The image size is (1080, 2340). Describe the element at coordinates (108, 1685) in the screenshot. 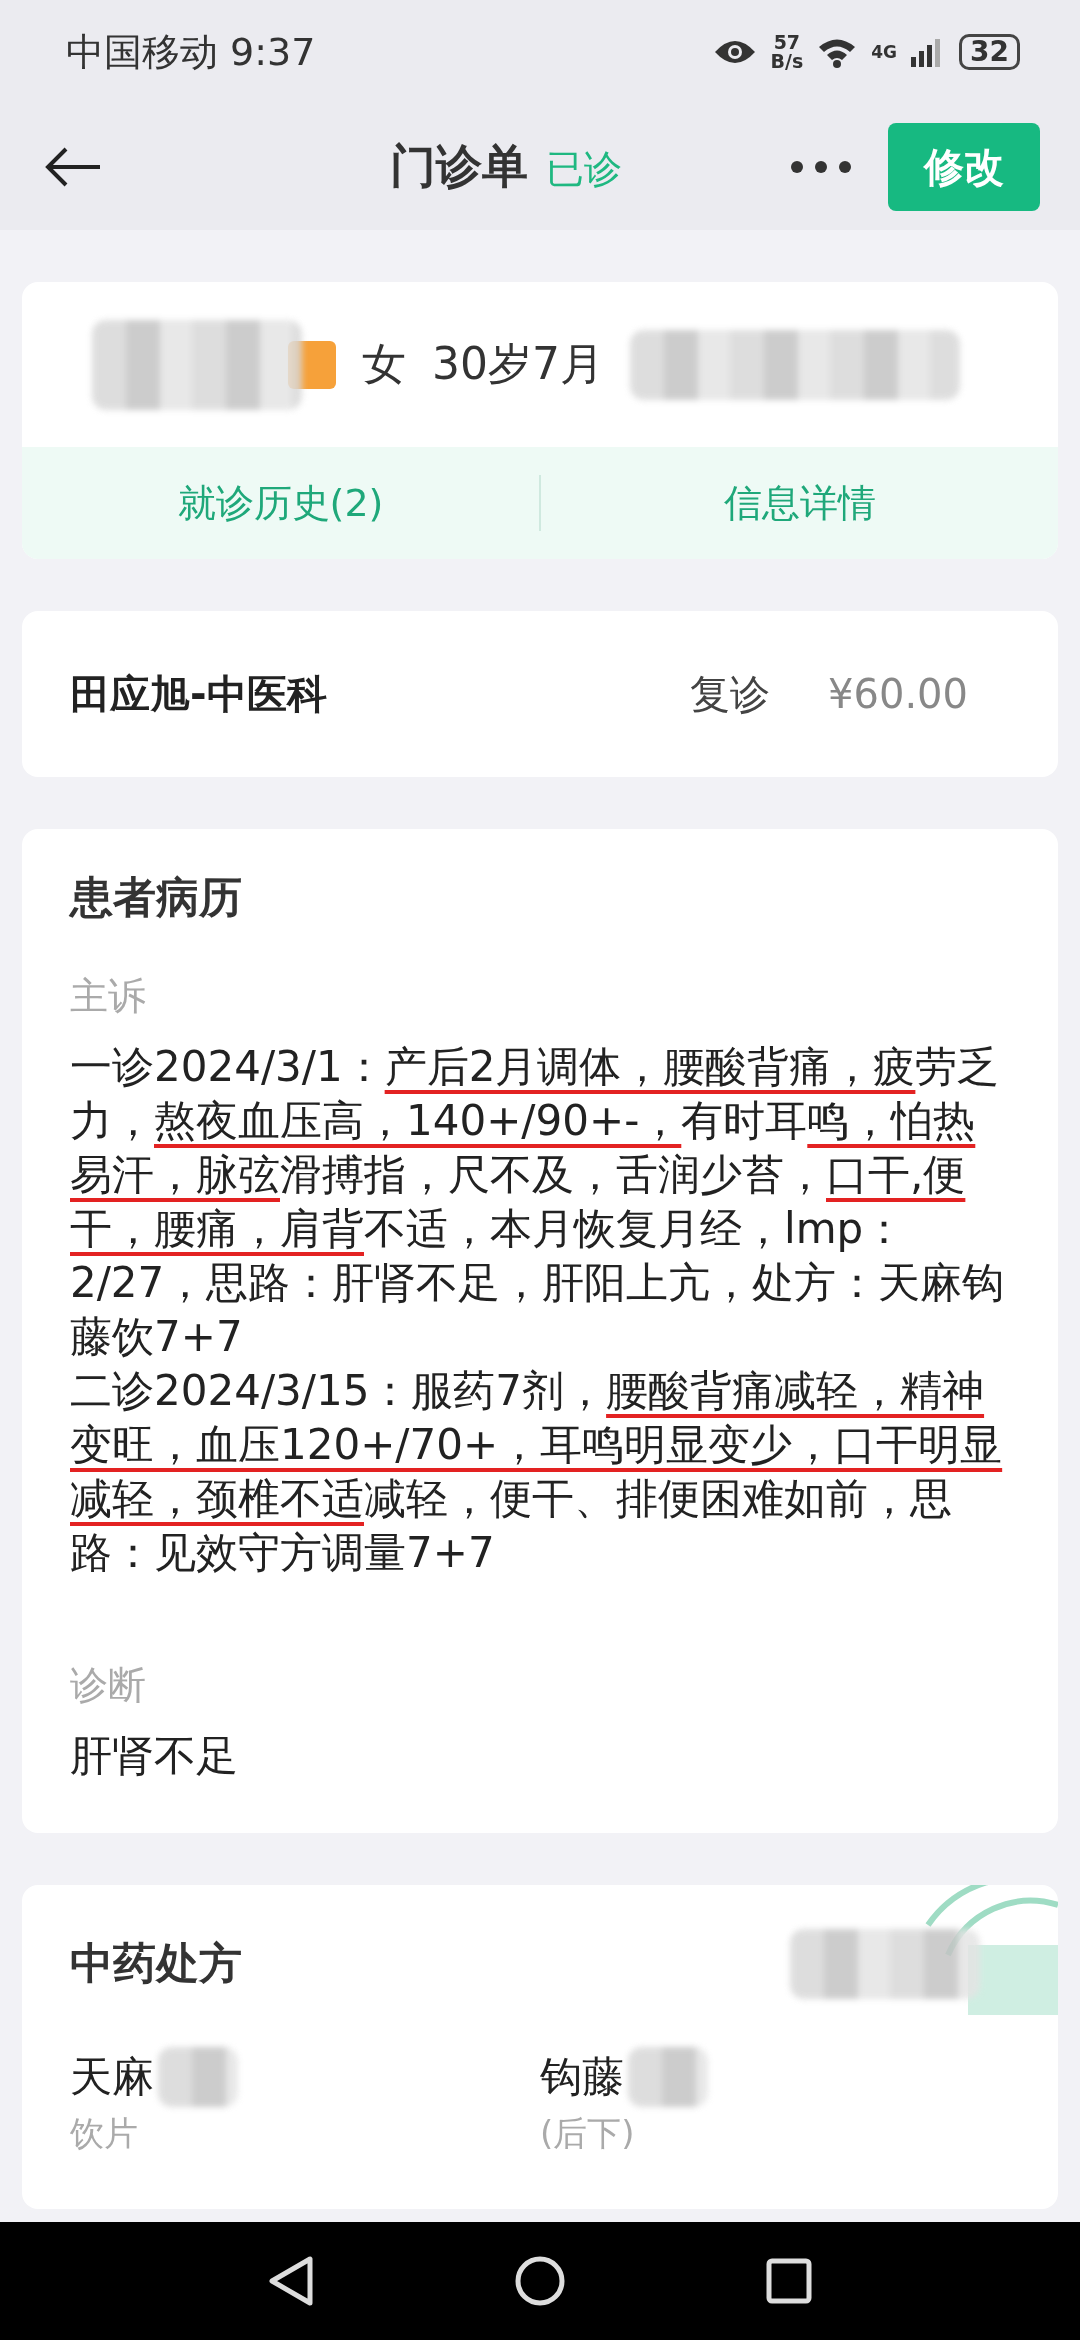

I see `field-label: 诊断` at that location.